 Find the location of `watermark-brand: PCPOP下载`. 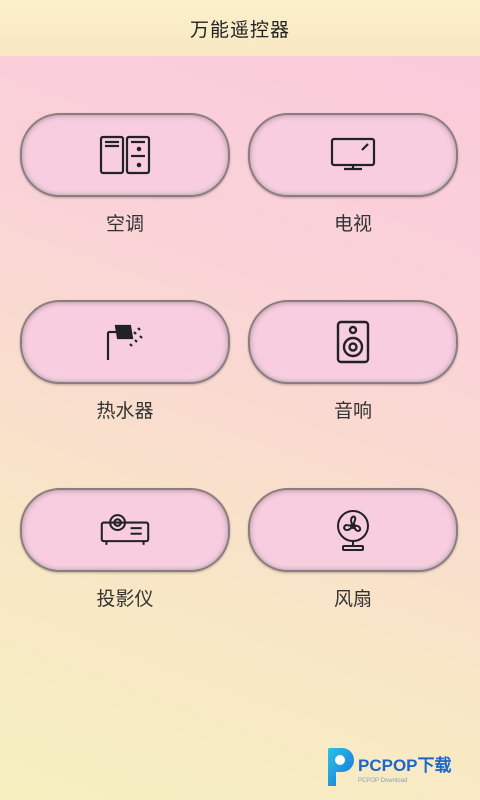

watermark-brand: PCPOP下载 is located at coordinates (405, 765).